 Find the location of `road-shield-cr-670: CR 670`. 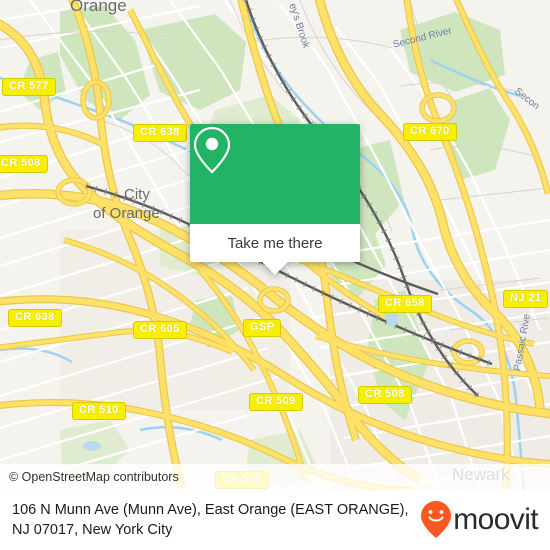

road-shield-cr-670: CR 670 is located at coordinates (430, 132).